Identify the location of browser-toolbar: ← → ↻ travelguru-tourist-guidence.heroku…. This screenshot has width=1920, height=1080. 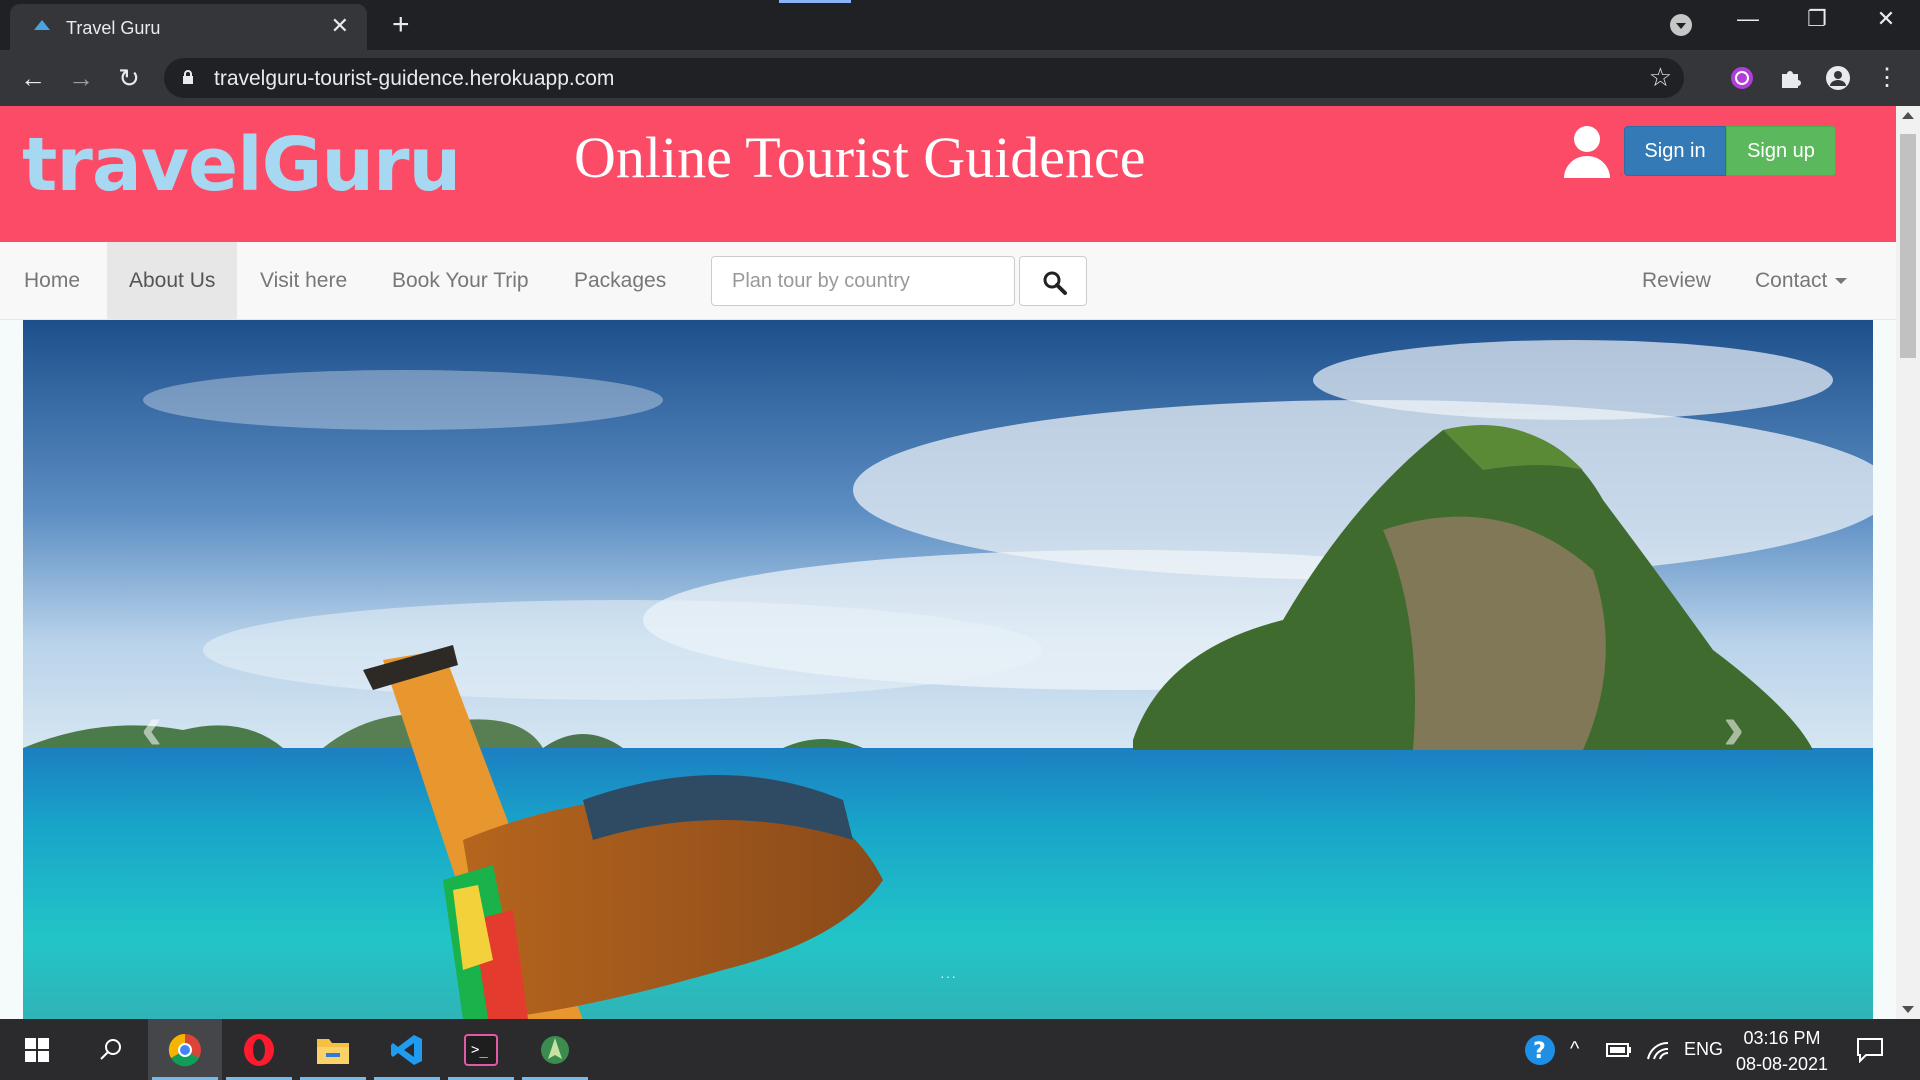
(960, 78).